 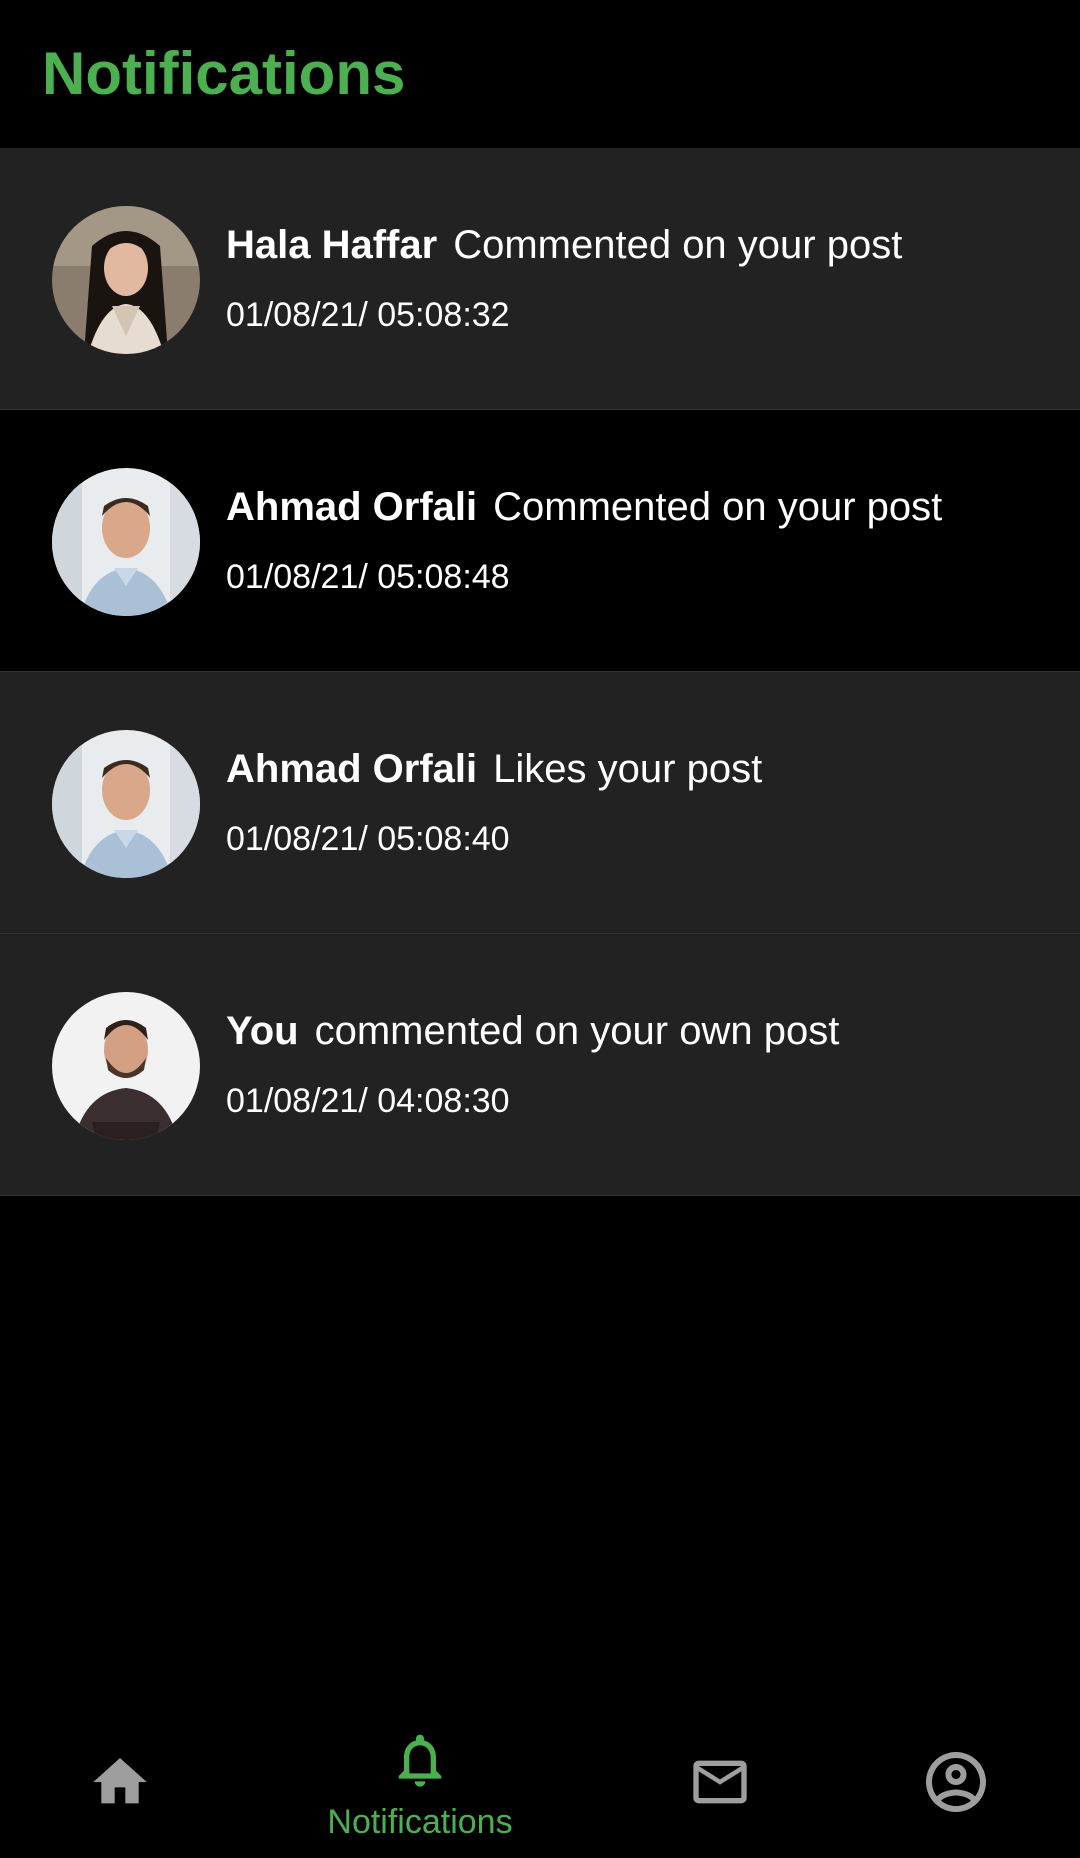 What do you see at coordinates (368, 839) in the screenshot?
I see `notification-timestamp: 01/08/21/ 05:08:40` at bounding box center [368, 839].